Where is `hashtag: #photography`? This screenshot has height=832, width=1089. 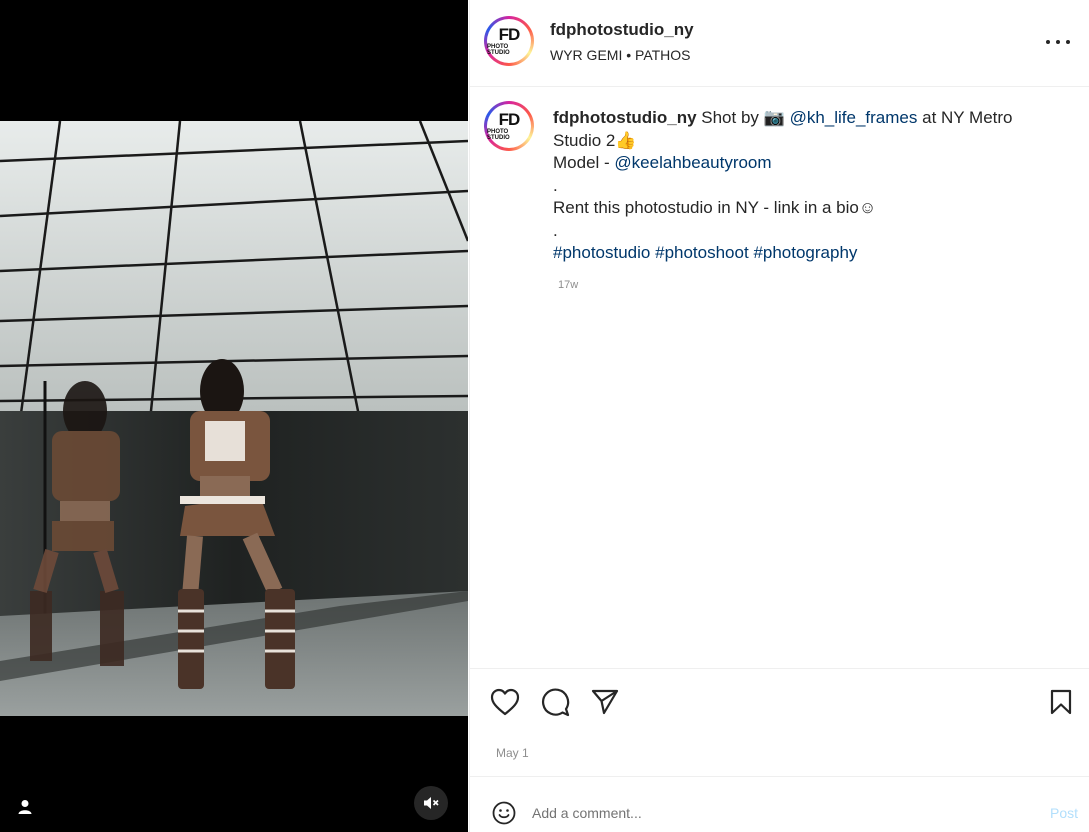
hashtag: #photography is located at coordinates (805, 252).